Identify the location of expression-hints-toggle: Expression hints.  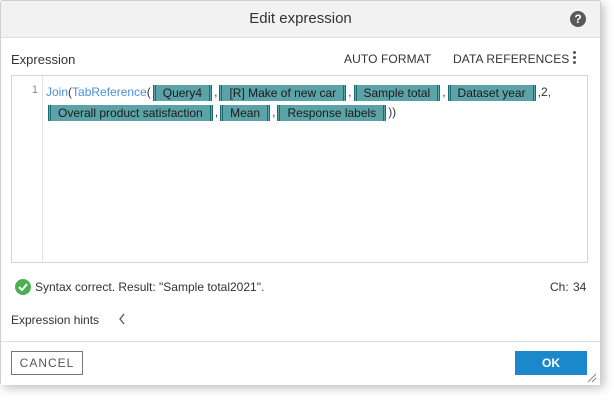
(55, 320).